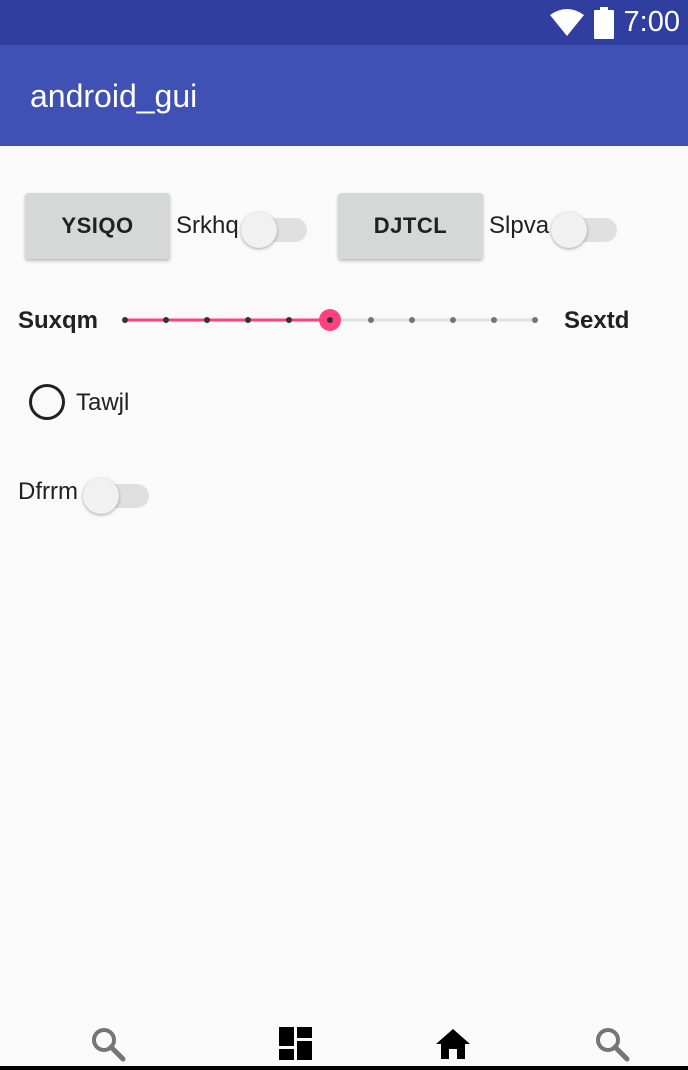 This screenshot has width=688, height=1070. Describe the element at coordinates (58, 320) in the screenshot. I see `seekbar-left-label: Suxqm` at that location.